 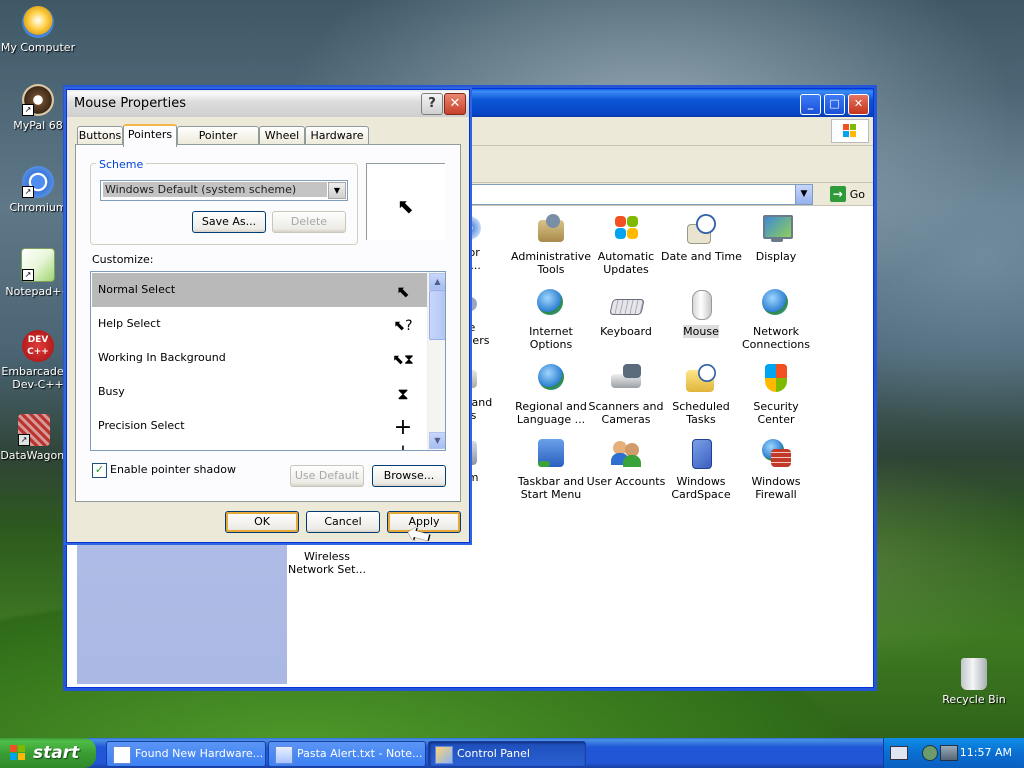 I want to click on button-label: Delete, so click(x=309, y=221).